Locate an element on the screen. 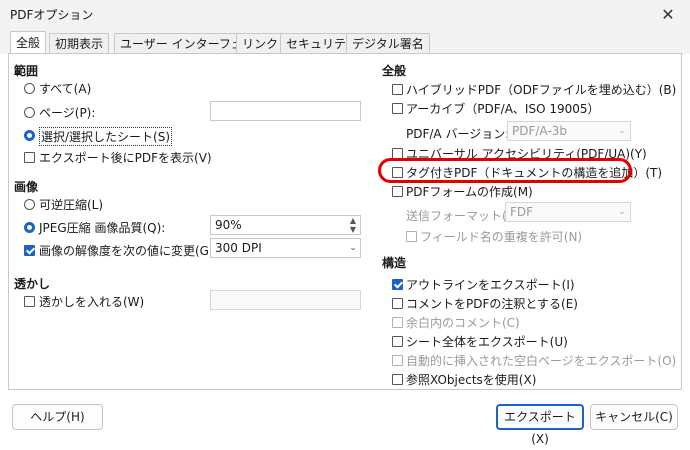 Image resolution: width=690 pixels, height=450 pixels. comments-annotations-checkbox is located at coordinates (397, 303).